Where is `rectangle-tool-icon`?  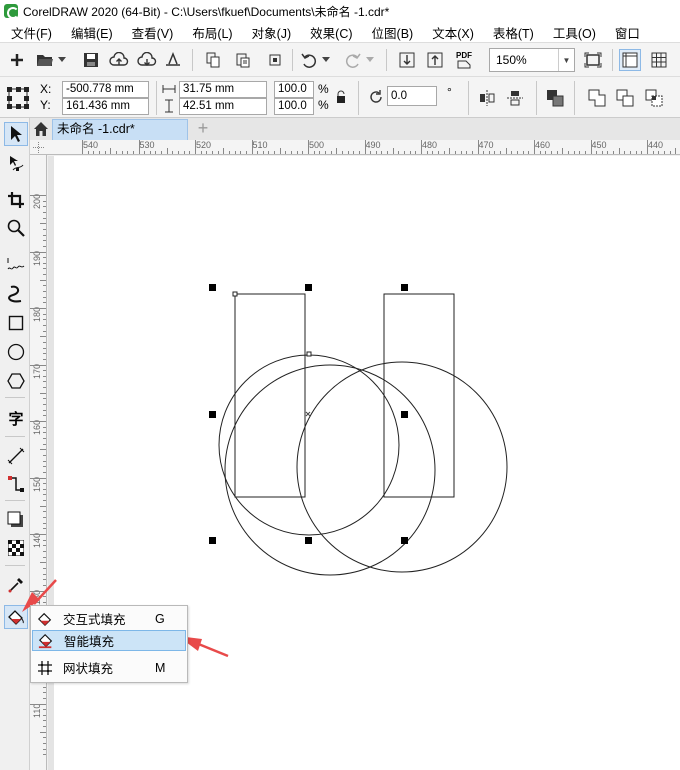
rectangle-tool-icon is located at coordinates (16, 323).